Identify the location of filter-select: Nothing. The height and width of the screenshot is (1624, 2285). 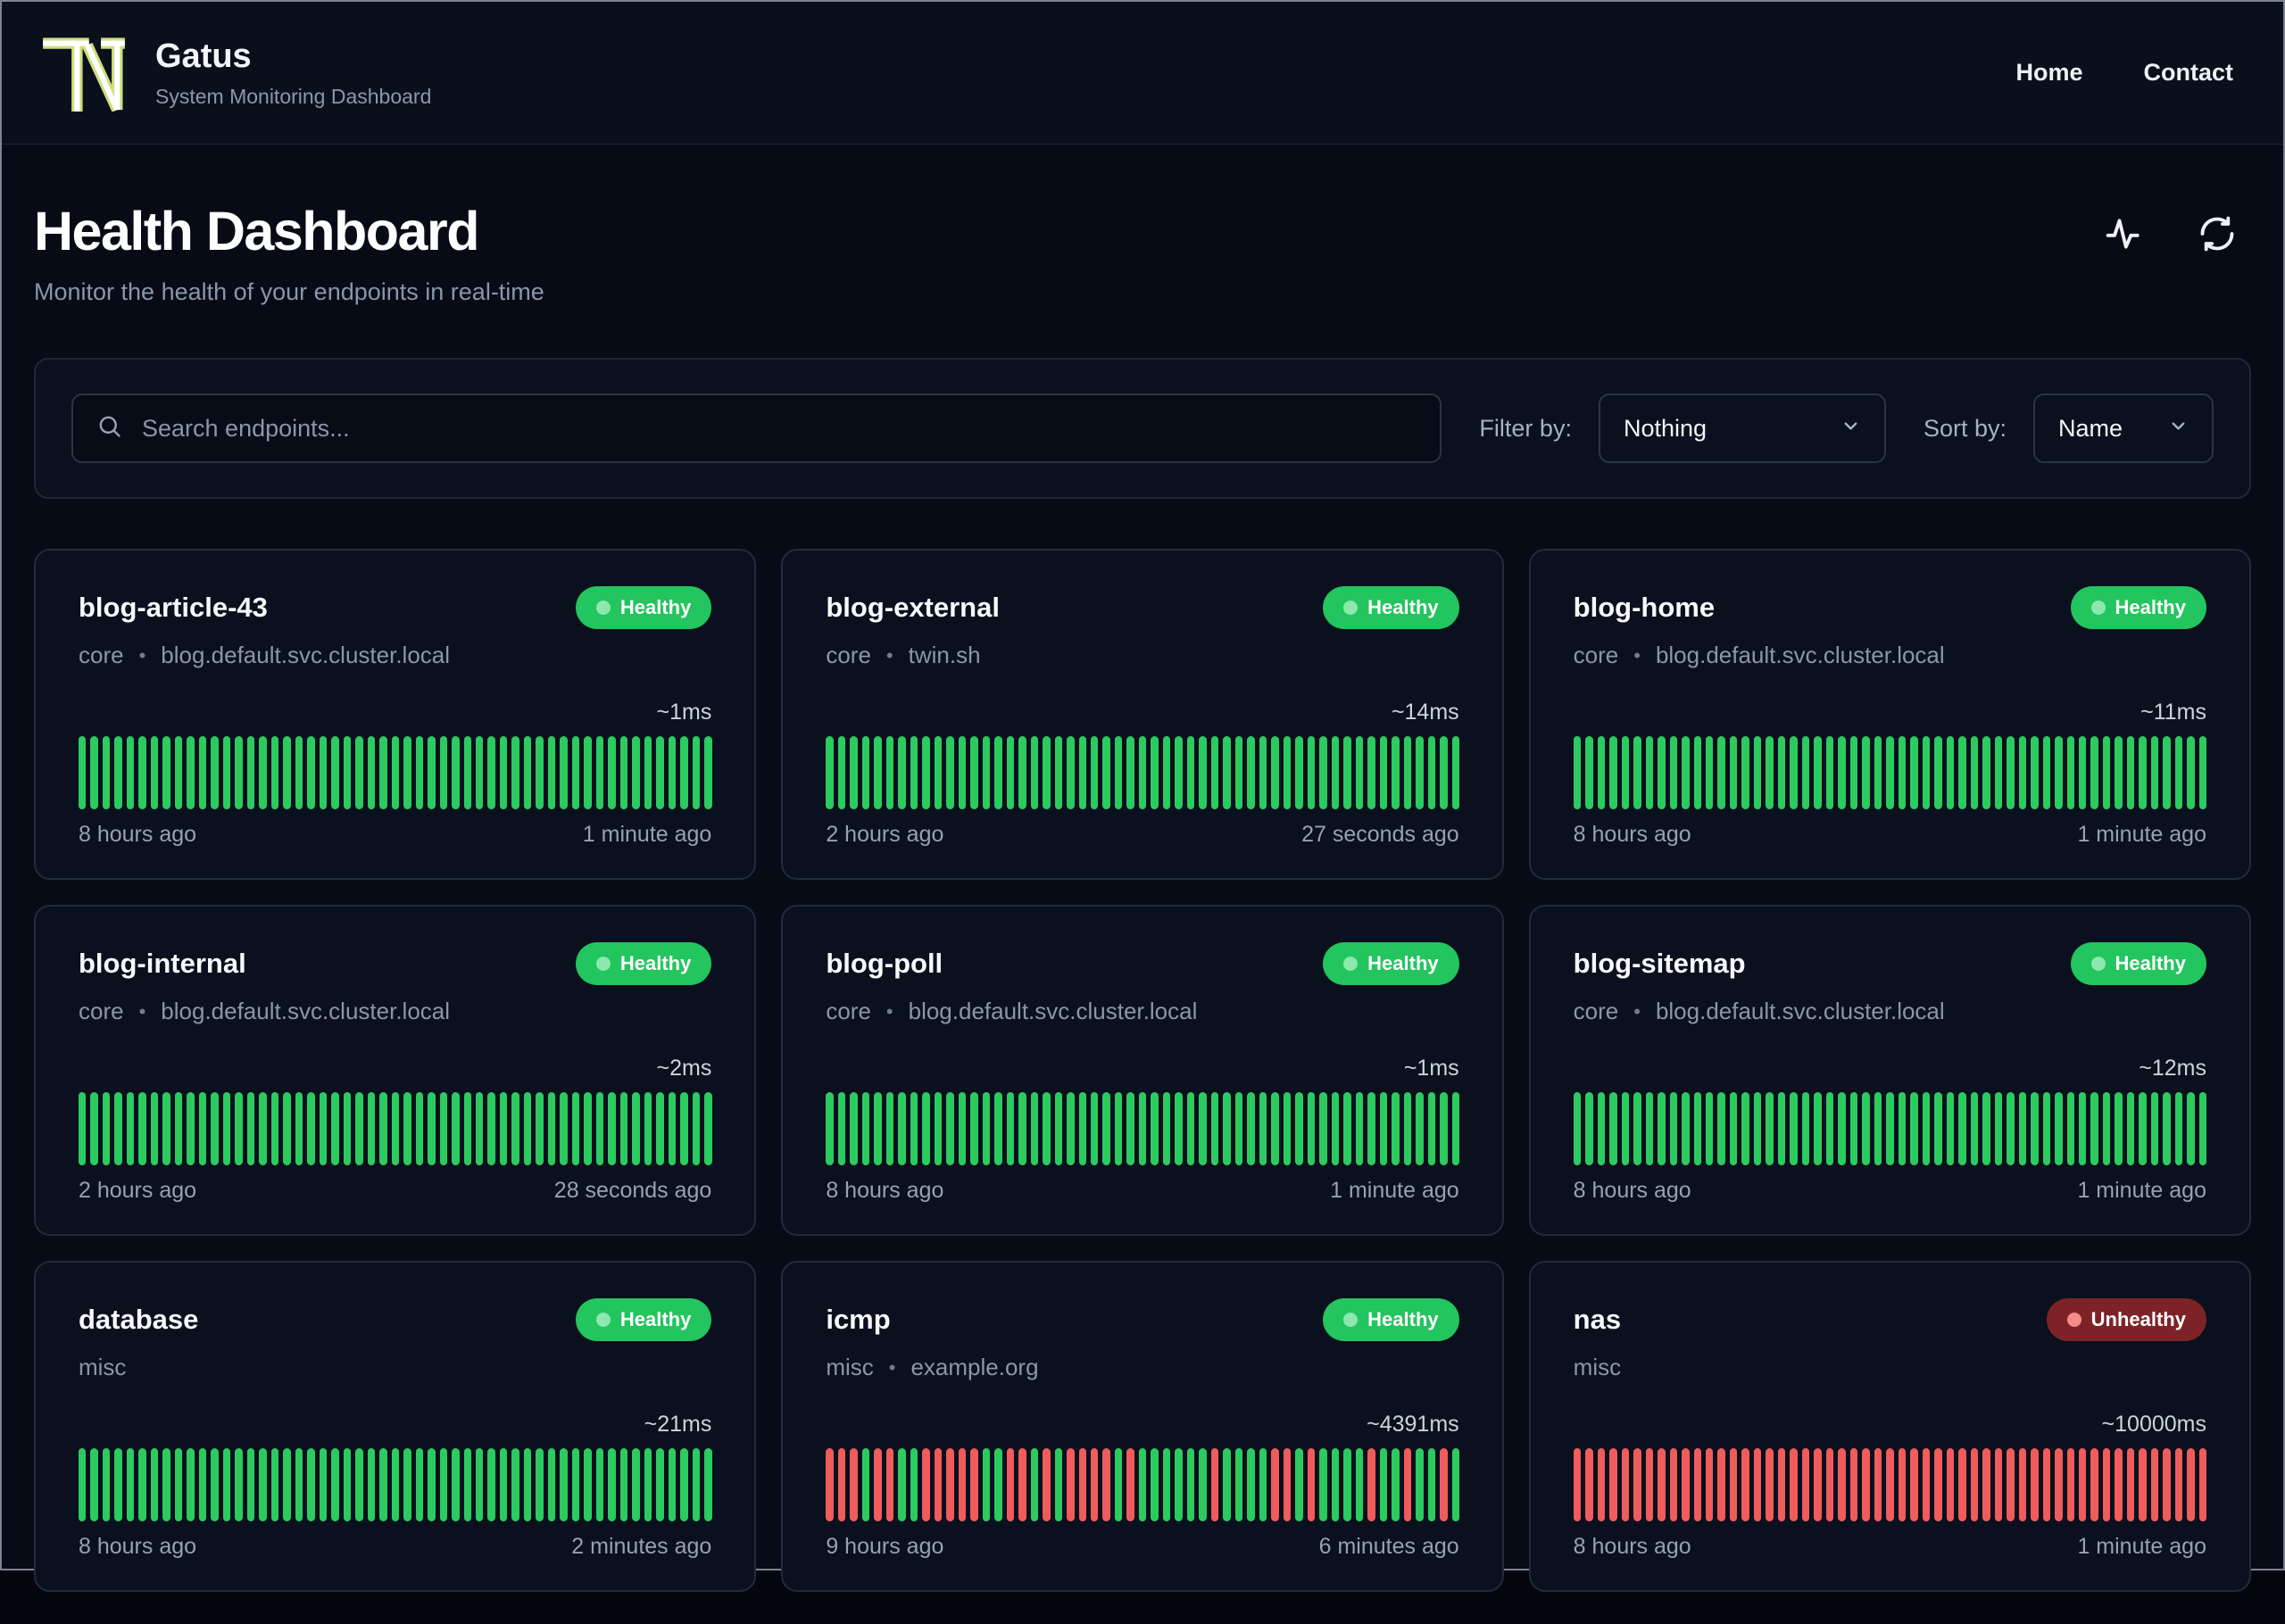
(1742, 428).